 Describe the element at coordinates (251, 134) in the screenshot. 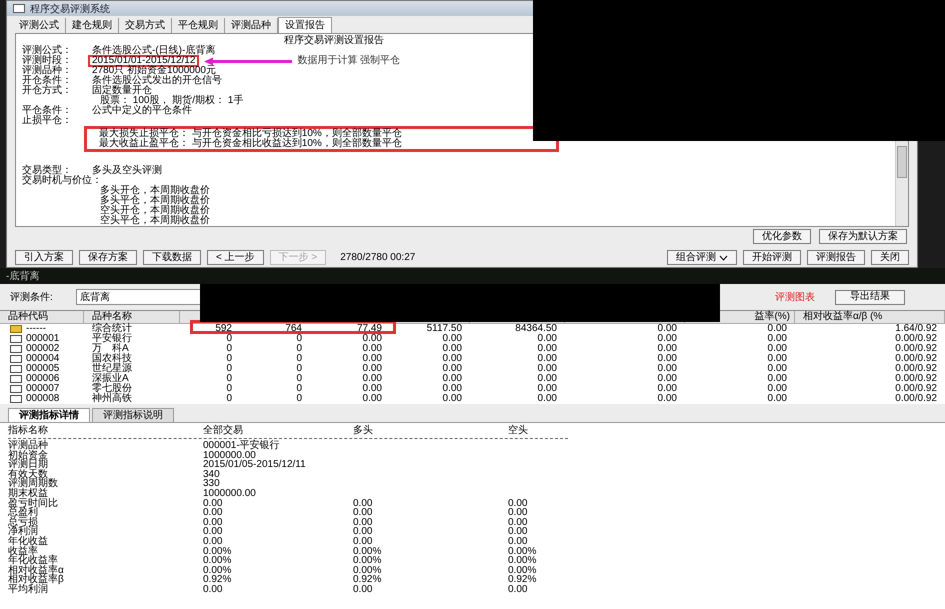

I see `report-detail: 最大损失止损平仓： 与开仓资金相比亏损达到10%，则全部数量平仓` at that location.